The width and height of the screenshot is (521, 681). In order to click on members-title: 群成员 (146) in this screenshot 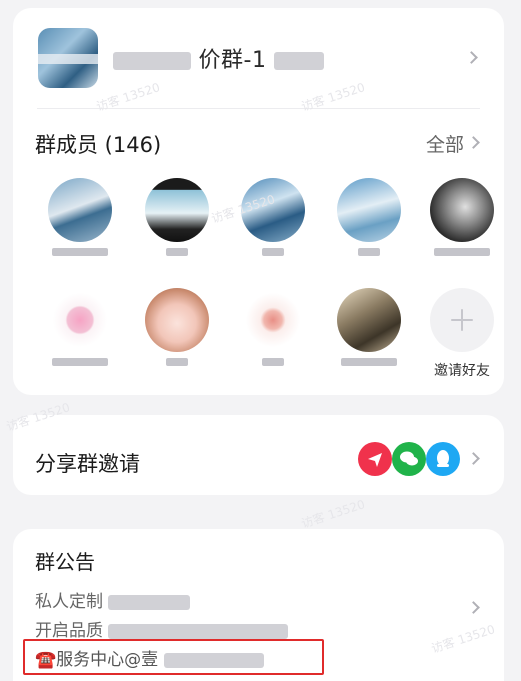, I will do `click(98, 145)`.